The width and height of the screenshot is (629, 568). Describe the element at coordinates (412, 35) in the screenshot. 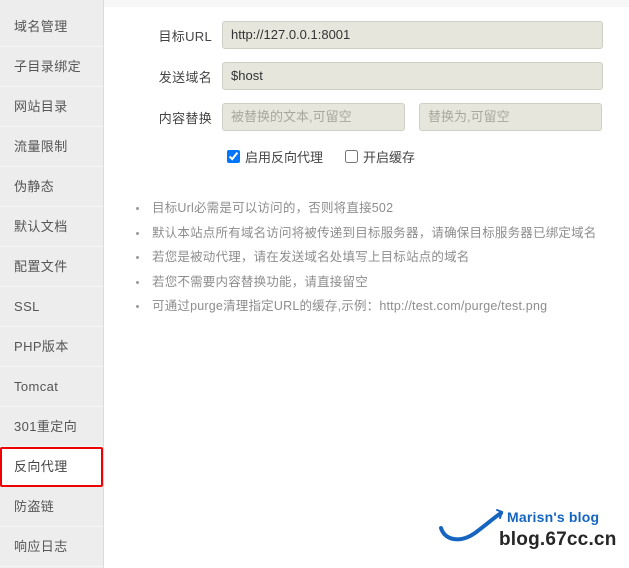

I see `target-url-input` at that location.